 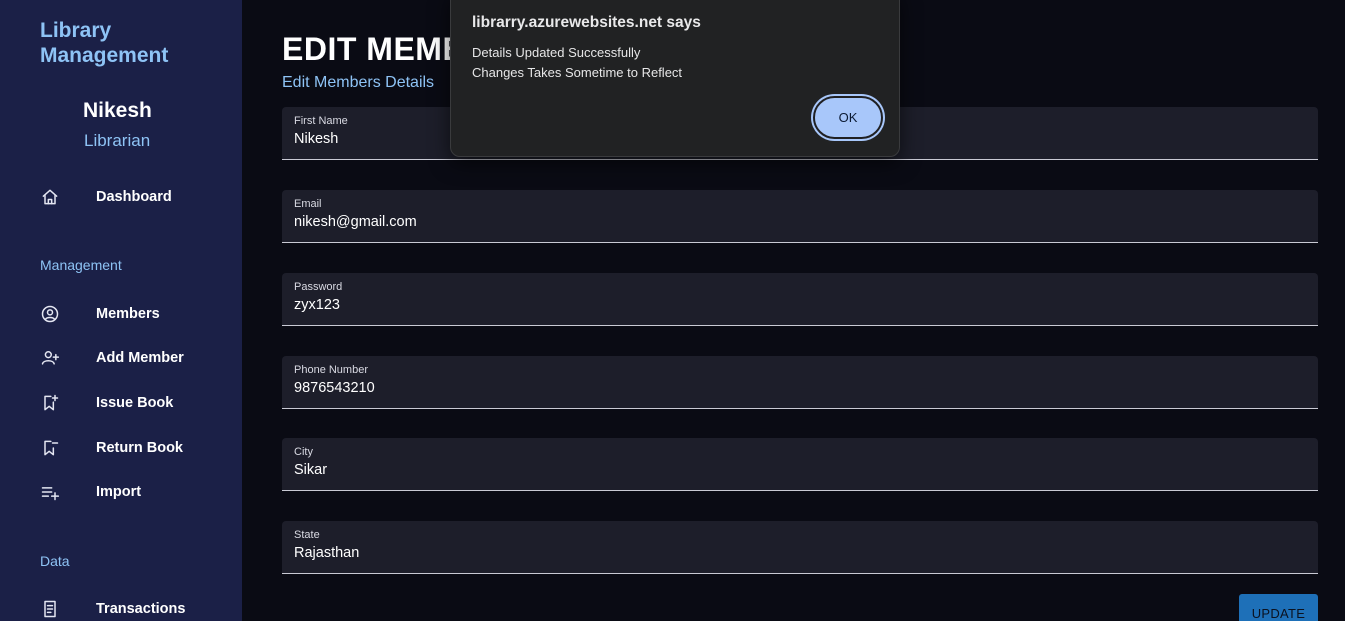 What do you see at coordinates (794, 470) in the screenshot?
I see `city-input` at bounding box center [794, 470].